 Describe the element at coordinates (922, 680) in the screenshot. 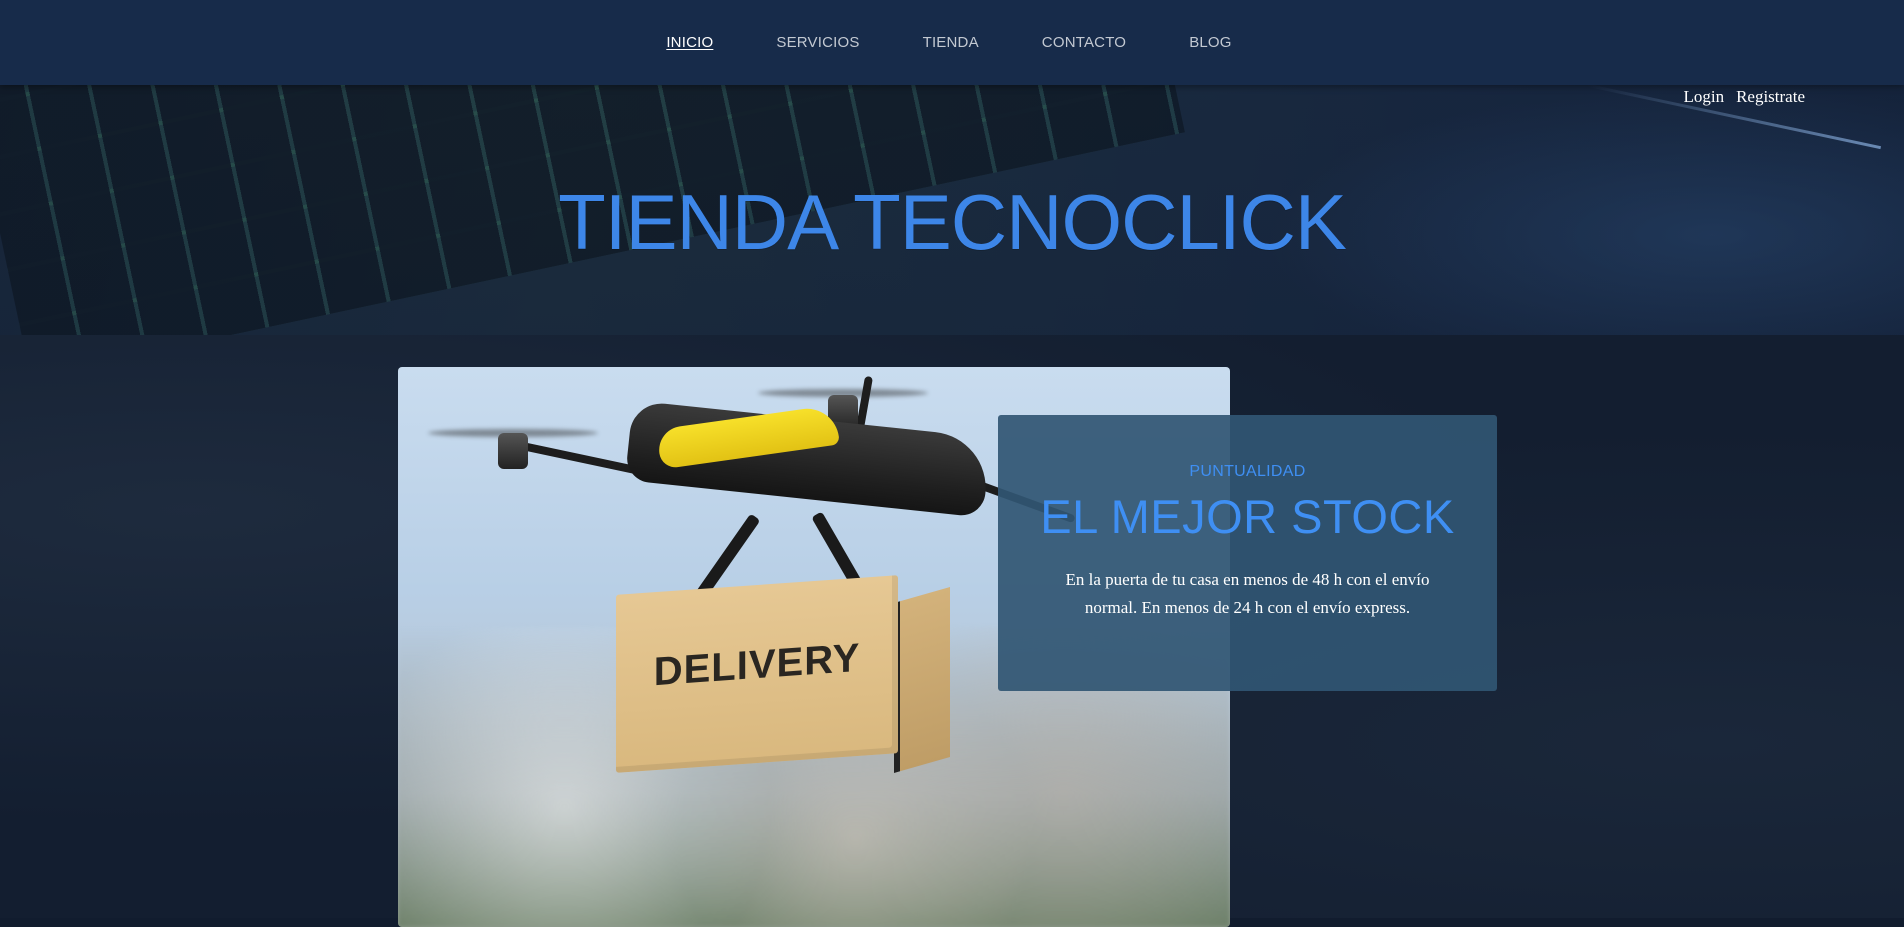

I see `package-box-side` at that location.